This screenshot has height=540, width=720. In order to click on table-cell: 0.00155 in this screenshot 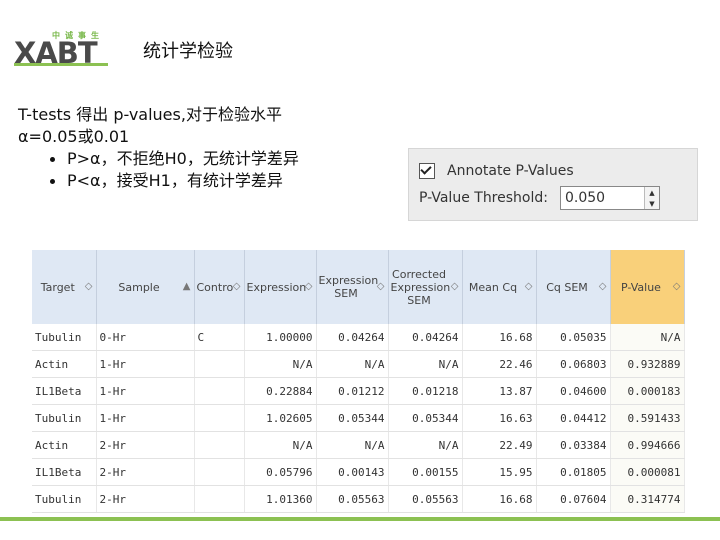, I will do `click(425, 472)`.